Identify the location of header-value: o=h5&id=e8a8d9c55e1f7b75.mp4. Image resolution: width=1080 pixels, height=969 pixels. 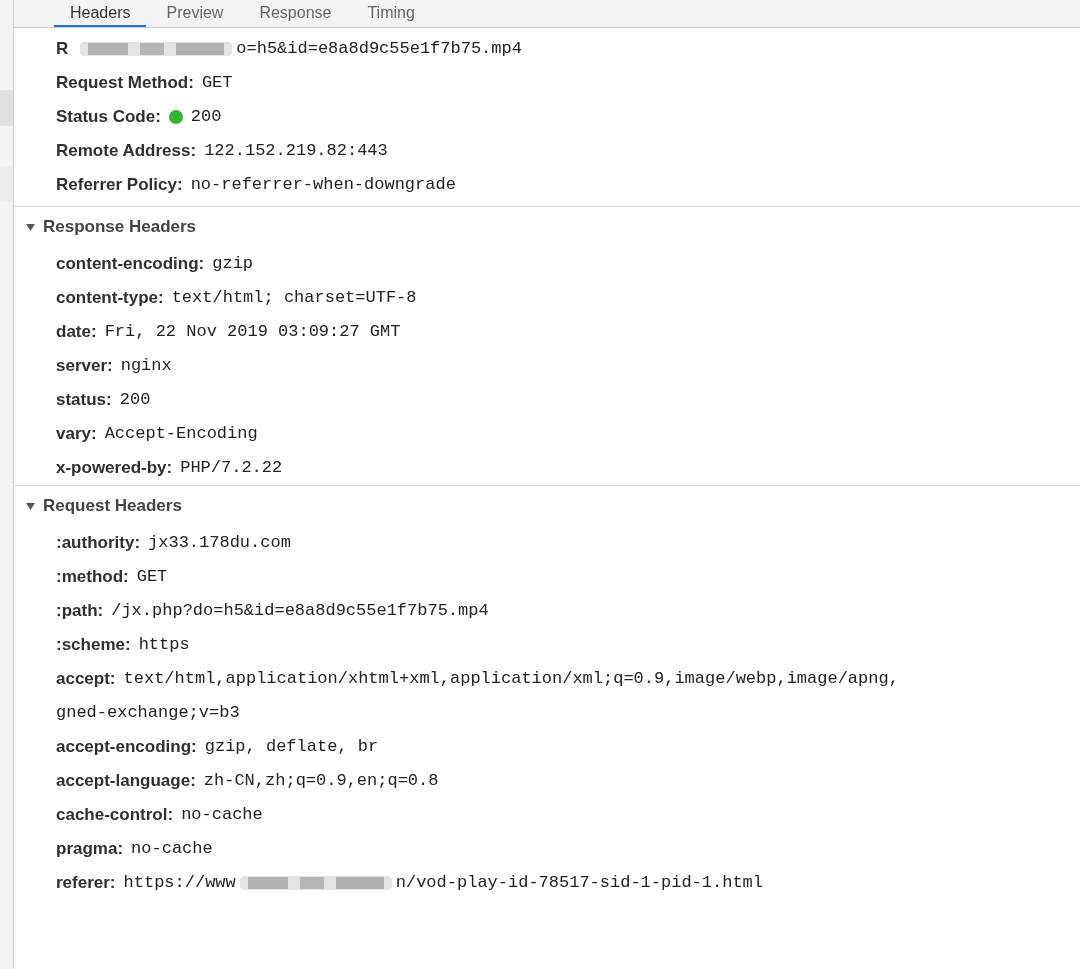
(379, 49).